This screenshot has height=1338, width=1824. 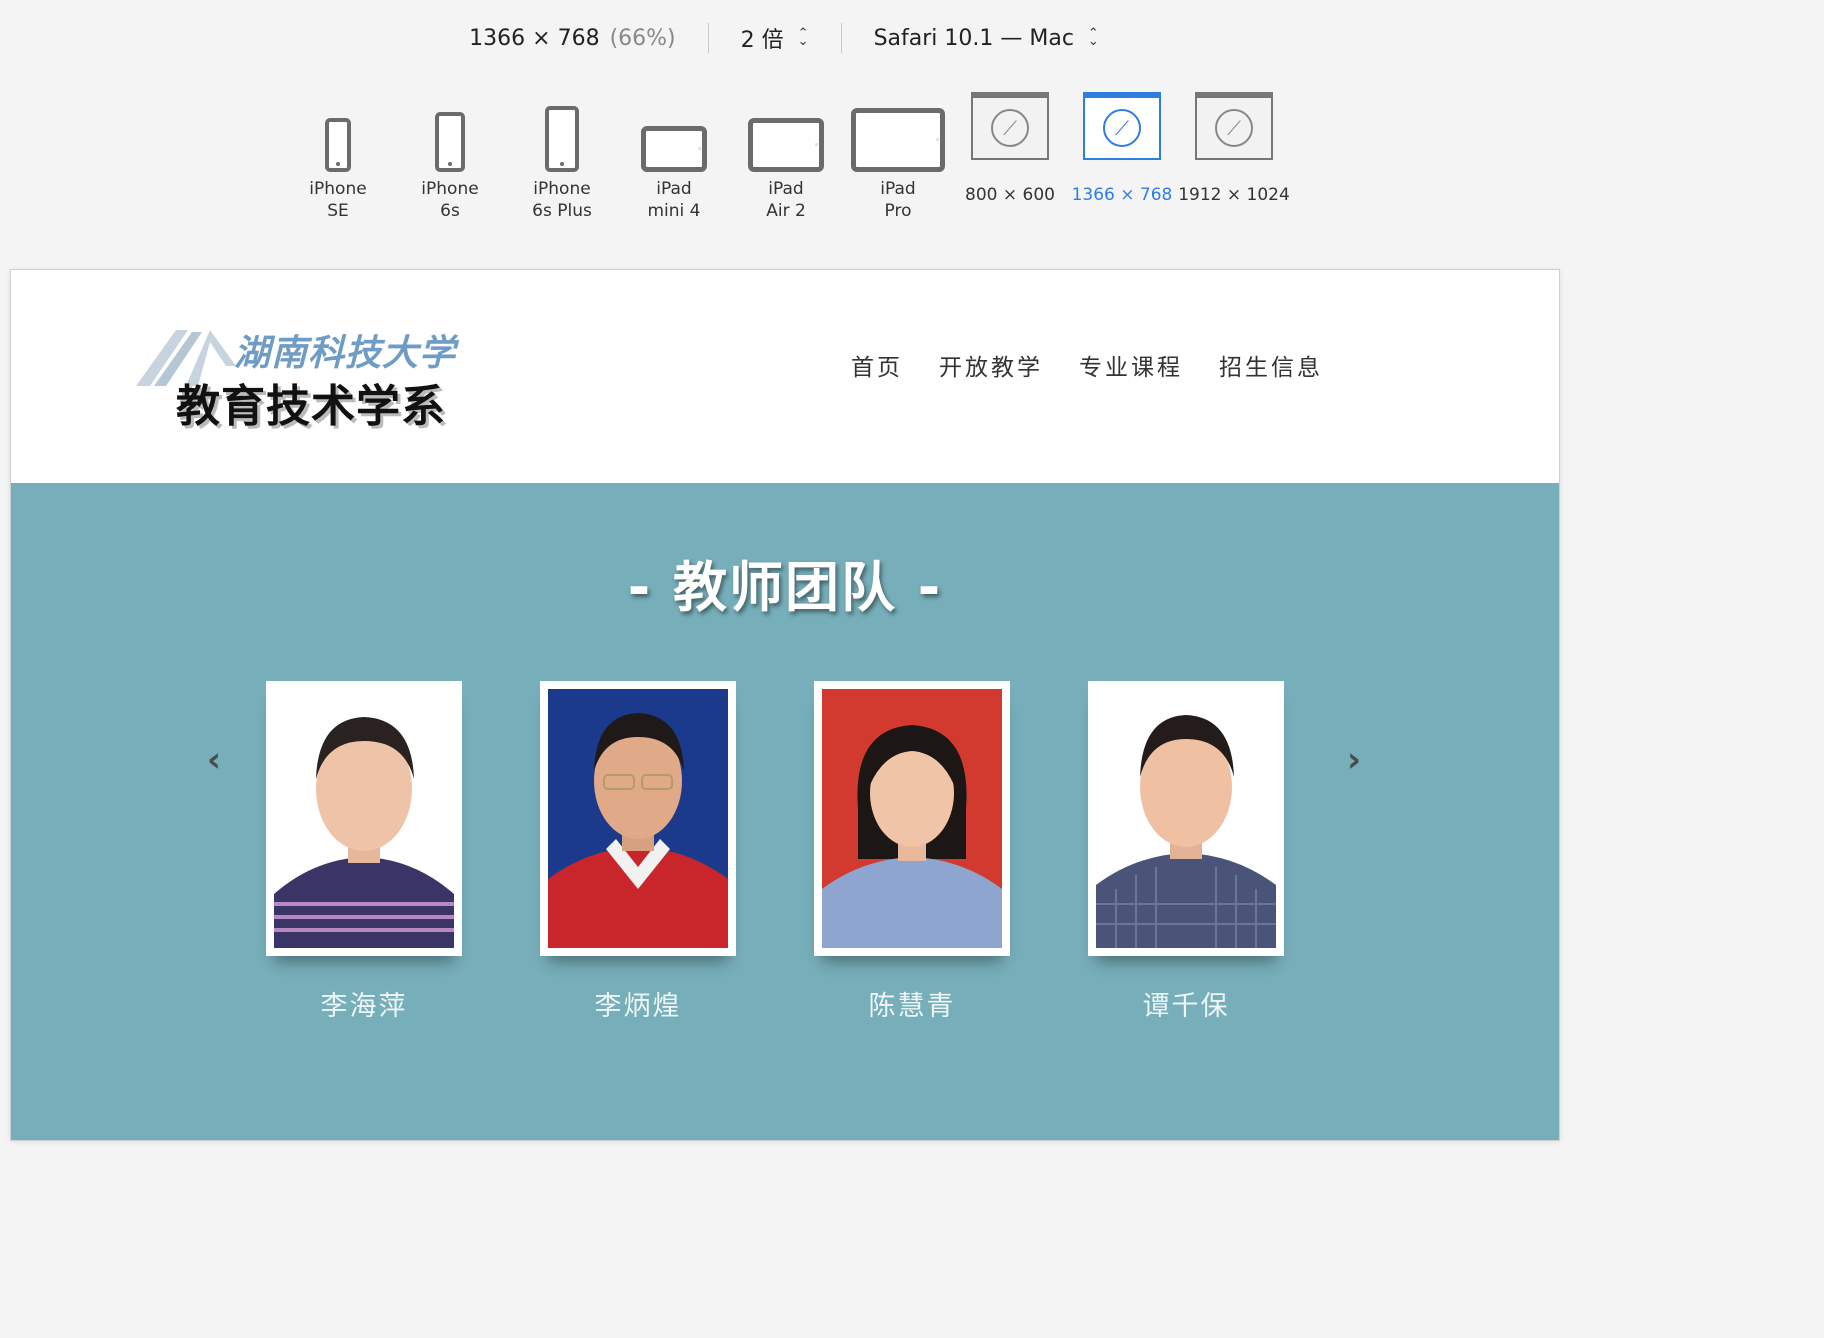 What do you see at coordinates (450, 200) in the screenshot?
I see `preset-label: iPhone 6s` at bounding box center [450, 200].